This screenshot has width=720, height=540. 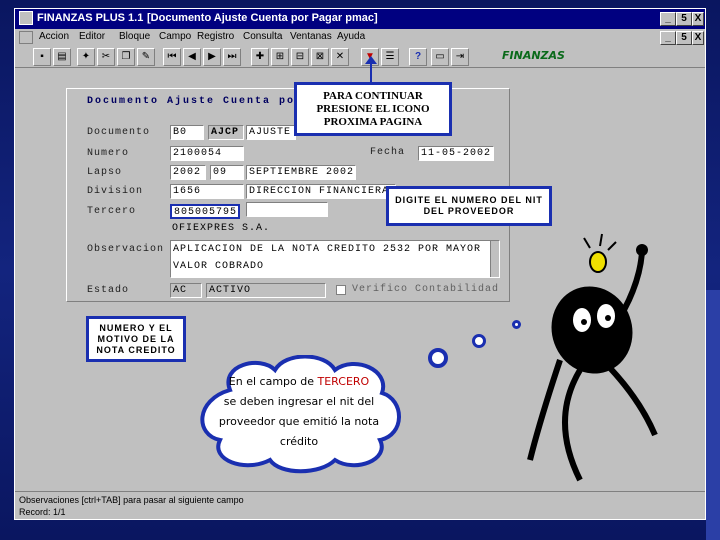 I want to click on observacion-scrollbar, so click(x=494, y=259).